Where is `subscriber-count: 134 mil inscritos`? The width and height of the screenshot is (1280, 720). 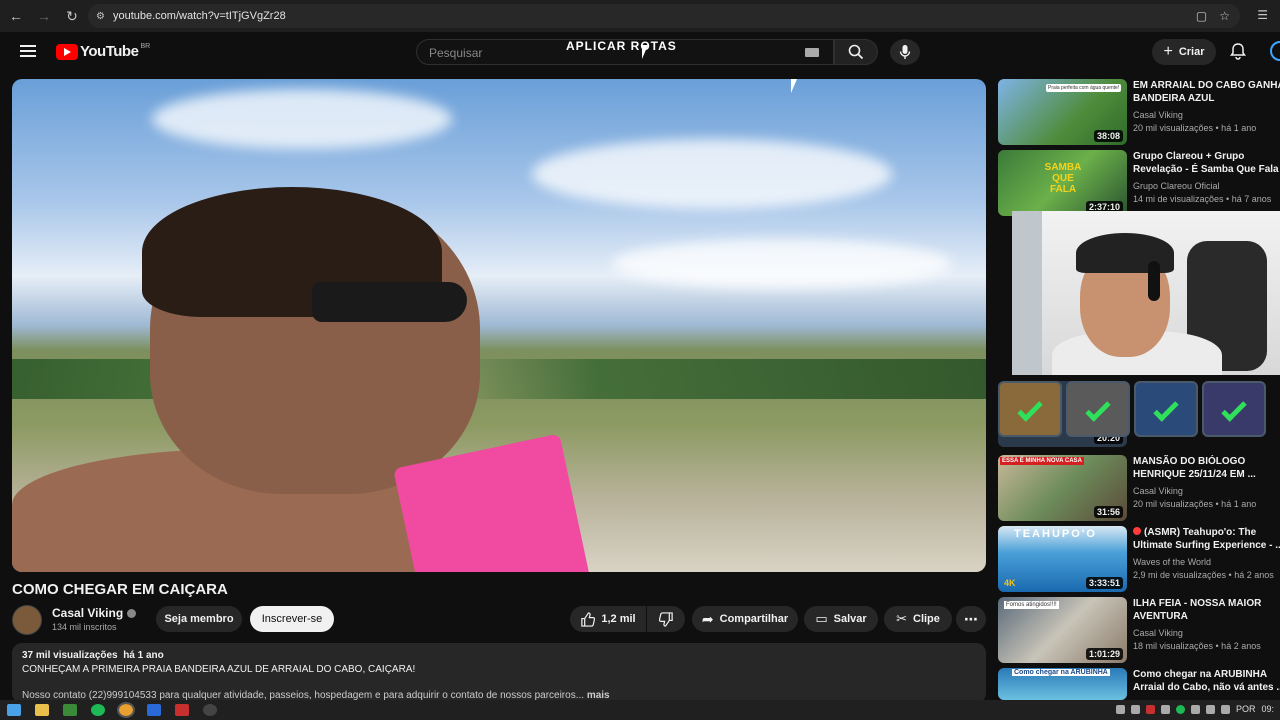
subscriber-count: 134 mil inscritos is located at coordinates (84, 627).